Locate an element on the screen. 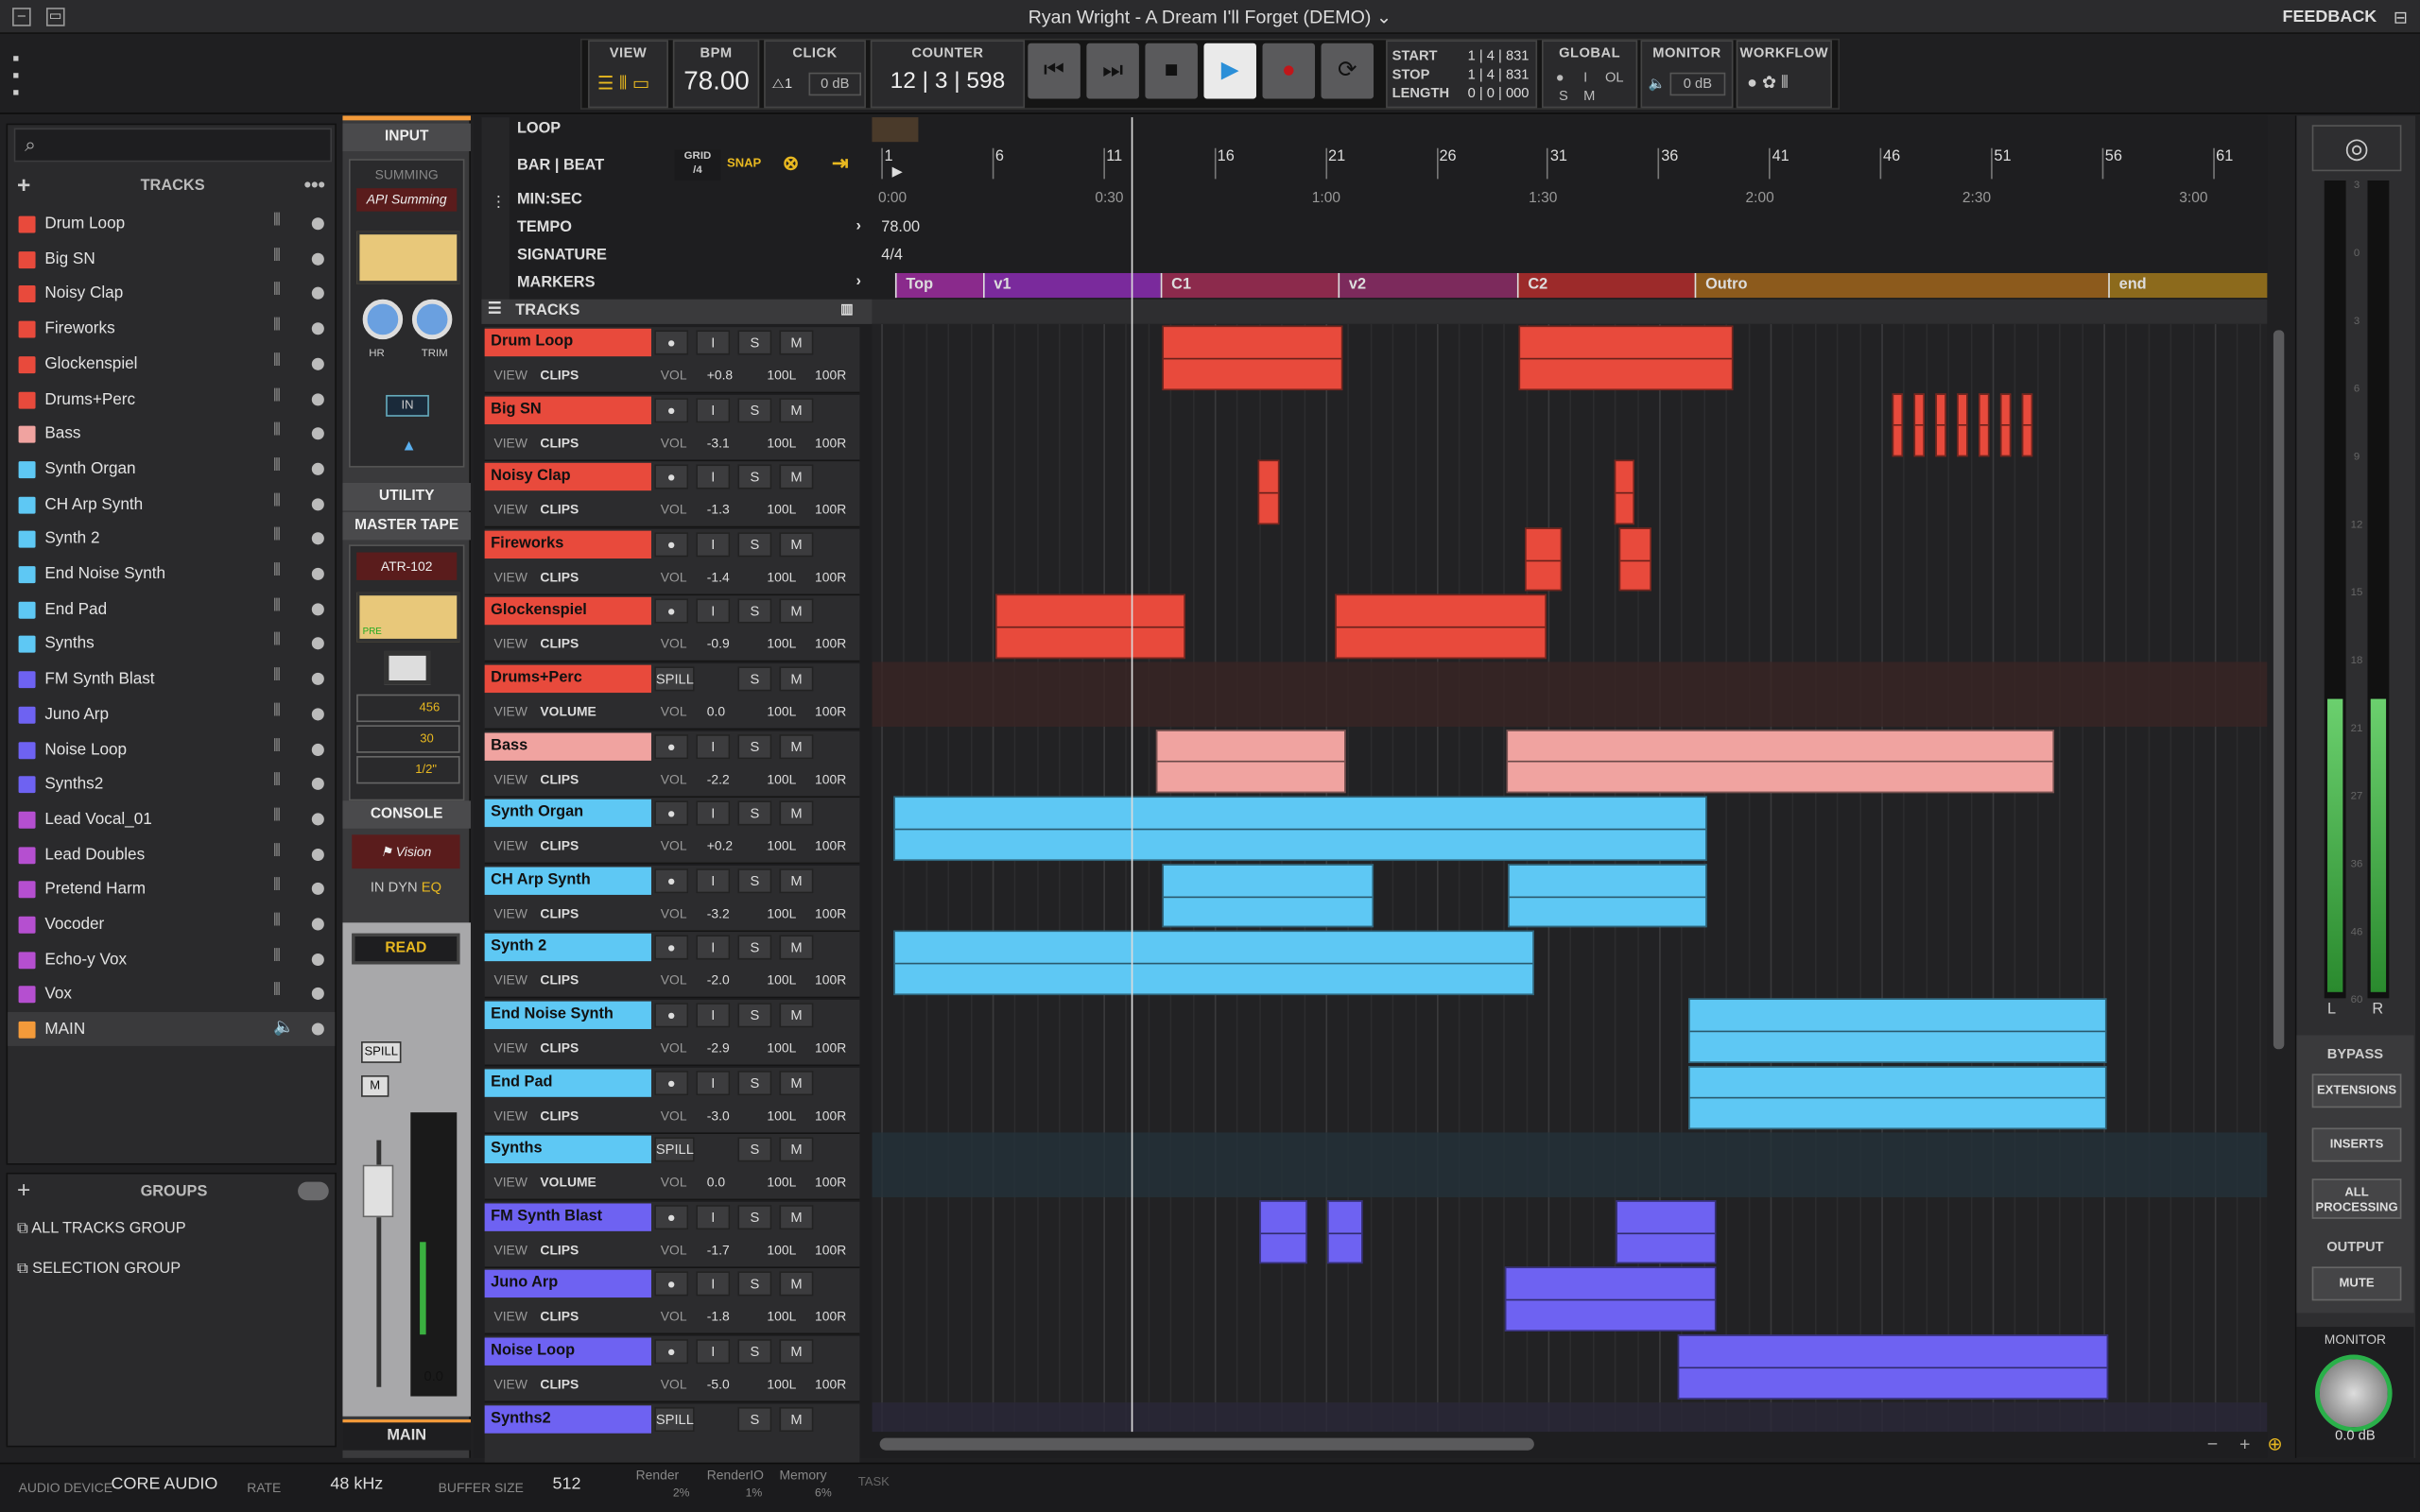 The width and height of the screenshot is (2420, 1512). add-group-icon: + is located at coordinates (24, 1190).